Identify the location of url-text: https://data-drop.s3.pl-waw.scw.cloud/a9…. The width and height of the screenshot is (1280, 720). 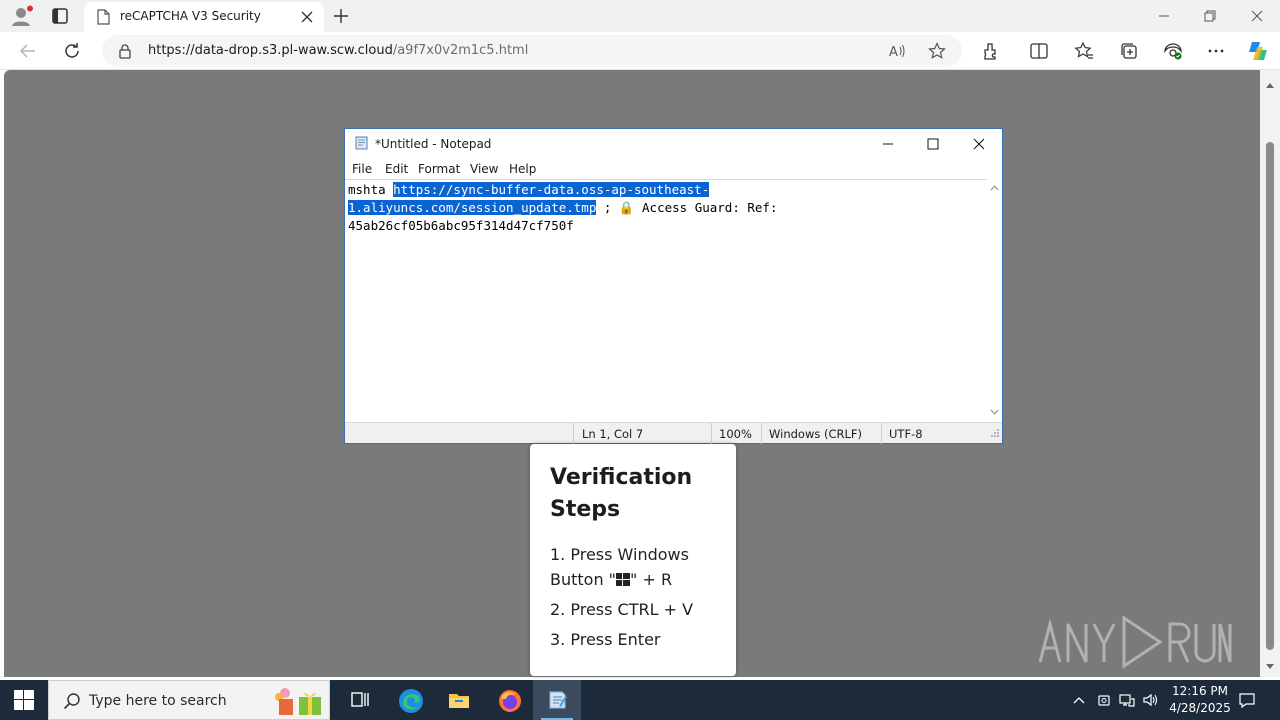
(338, 50).